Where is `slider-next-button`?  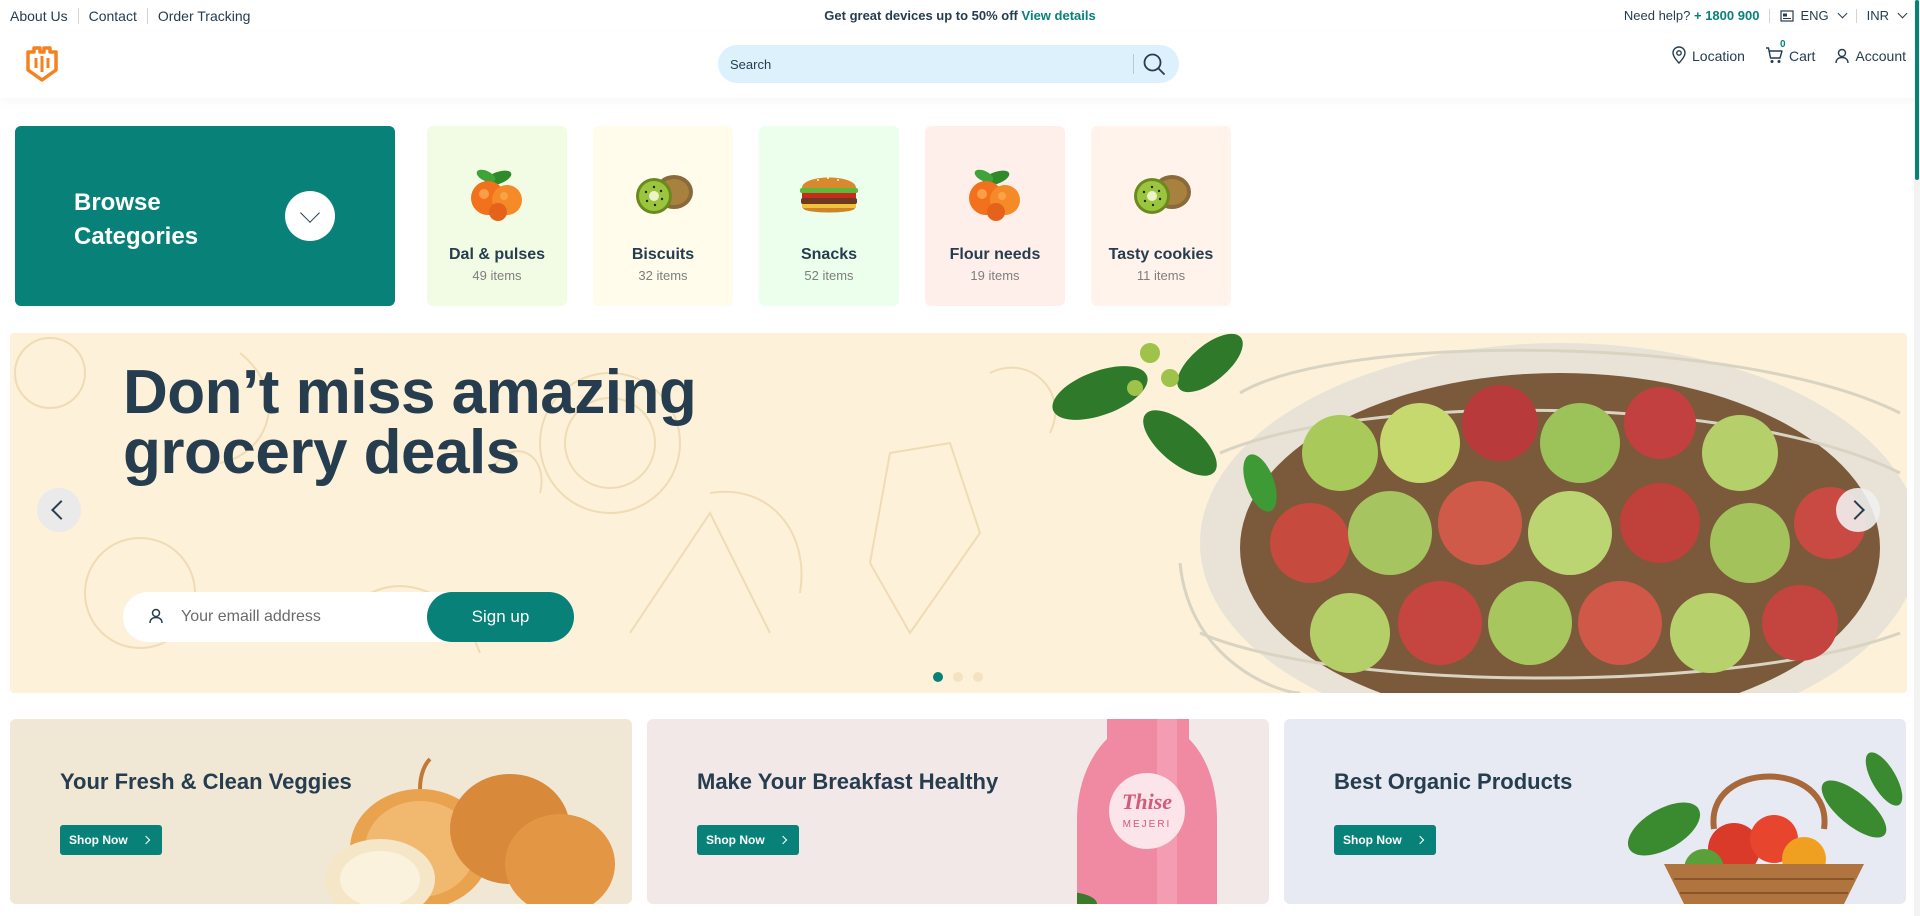 slider-next-button is located at coordinates (1858, 510).